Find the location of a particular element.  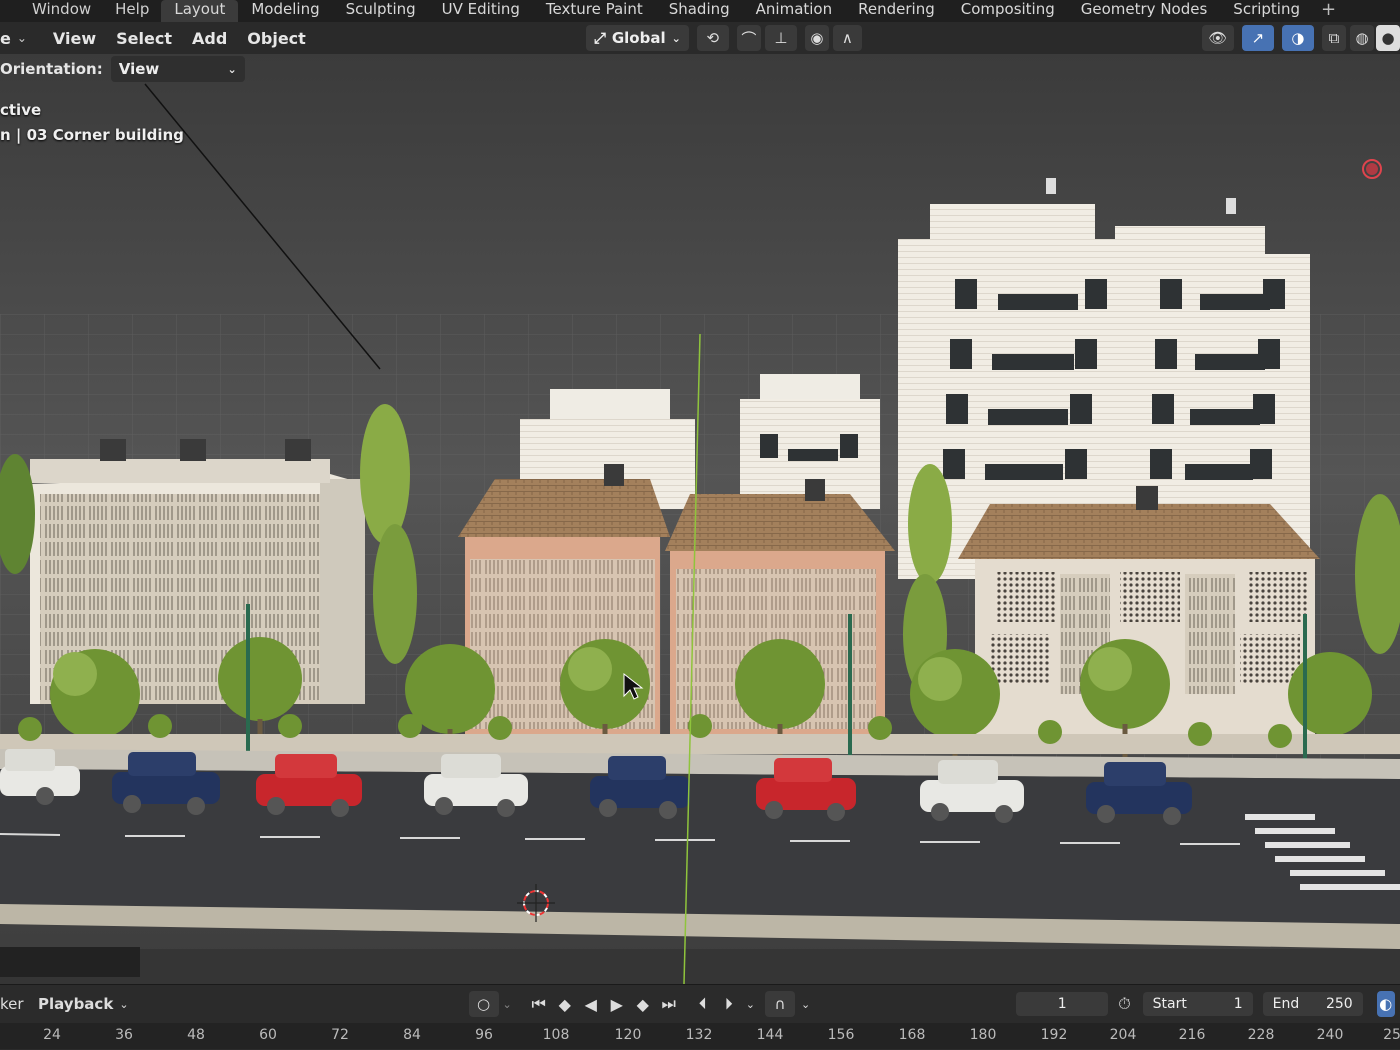

tab-compositing: Compositing is located at coordinates (1008, 11).